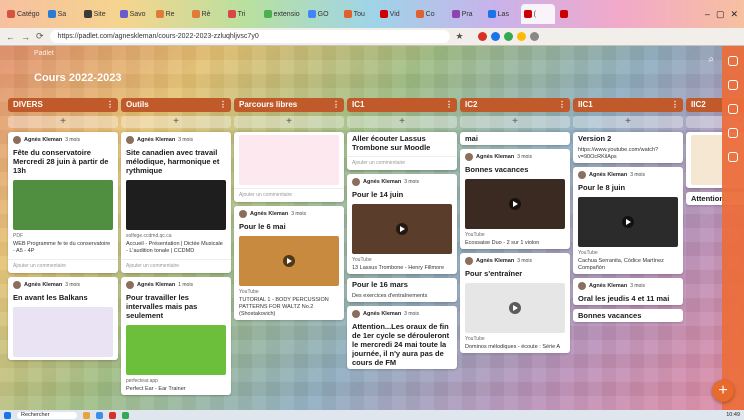  What do you see at coordinates (711, 59) in the screenshot?
I see `search-icon: ⌕` at bounding box center [711, 59].